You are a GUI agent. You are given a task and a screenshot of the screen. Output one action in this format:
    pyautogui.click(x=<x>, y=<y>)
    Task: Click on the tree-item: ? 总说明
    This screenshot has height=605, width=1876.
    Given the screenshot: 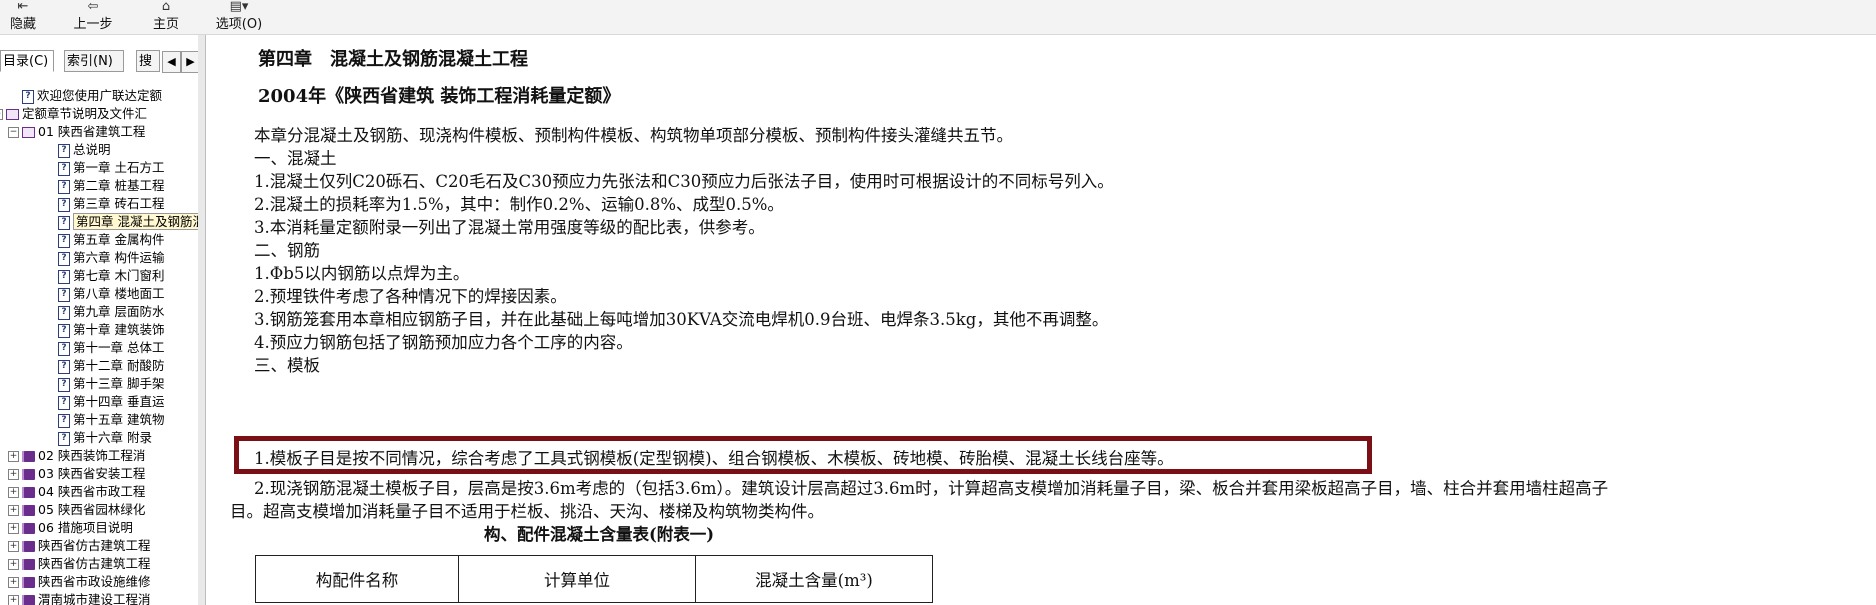 What is the action you would take?
    pyautogui.click(x=84, y=150)
    